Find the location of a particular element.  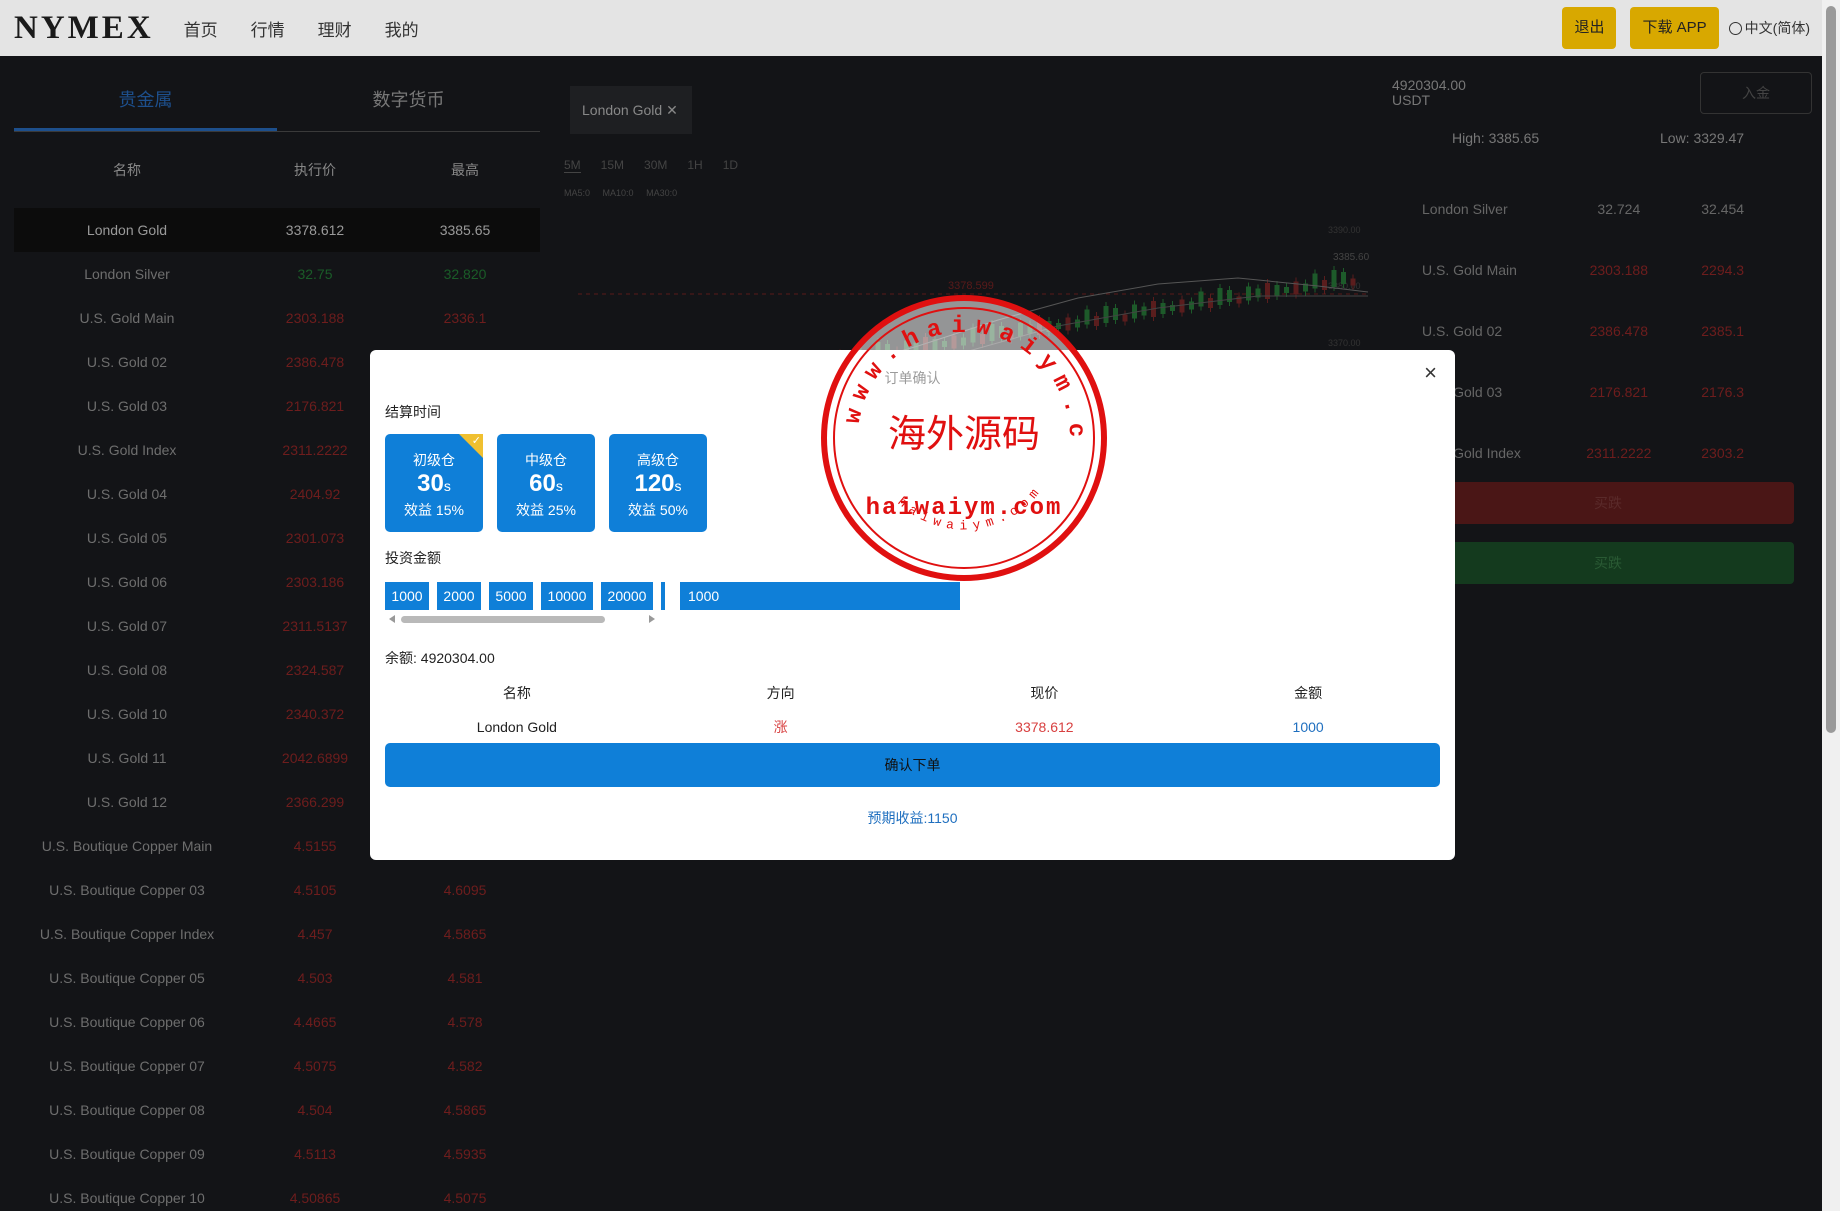

amount-chip-1000: 1000 is located at coordinates (407, 596).